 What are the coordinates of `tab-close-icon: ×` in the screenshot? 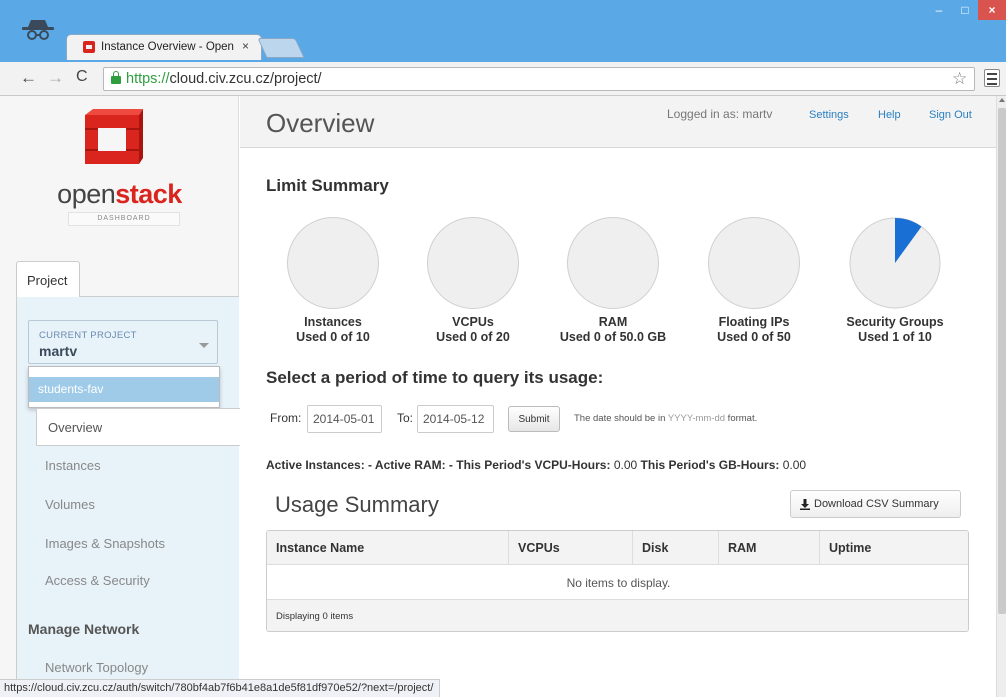 It's located at (245, 46).